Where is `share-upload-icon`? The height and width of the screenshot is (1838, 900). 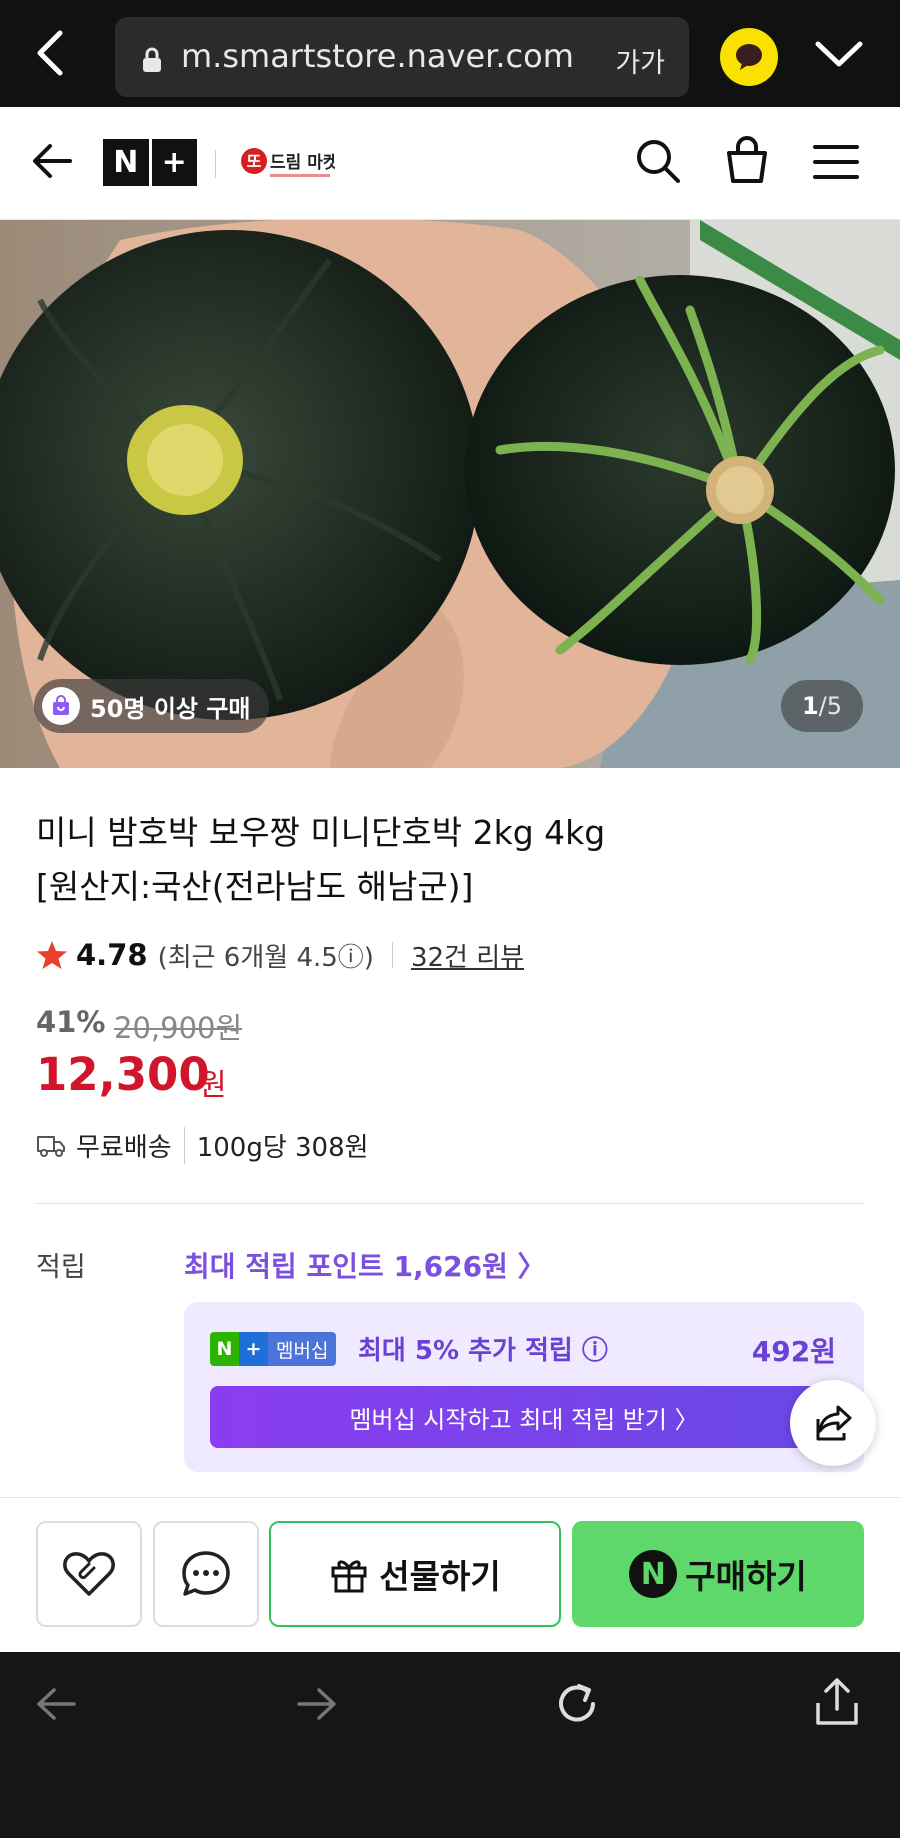 share-upload-icon is located at coordinates (837, 1702).